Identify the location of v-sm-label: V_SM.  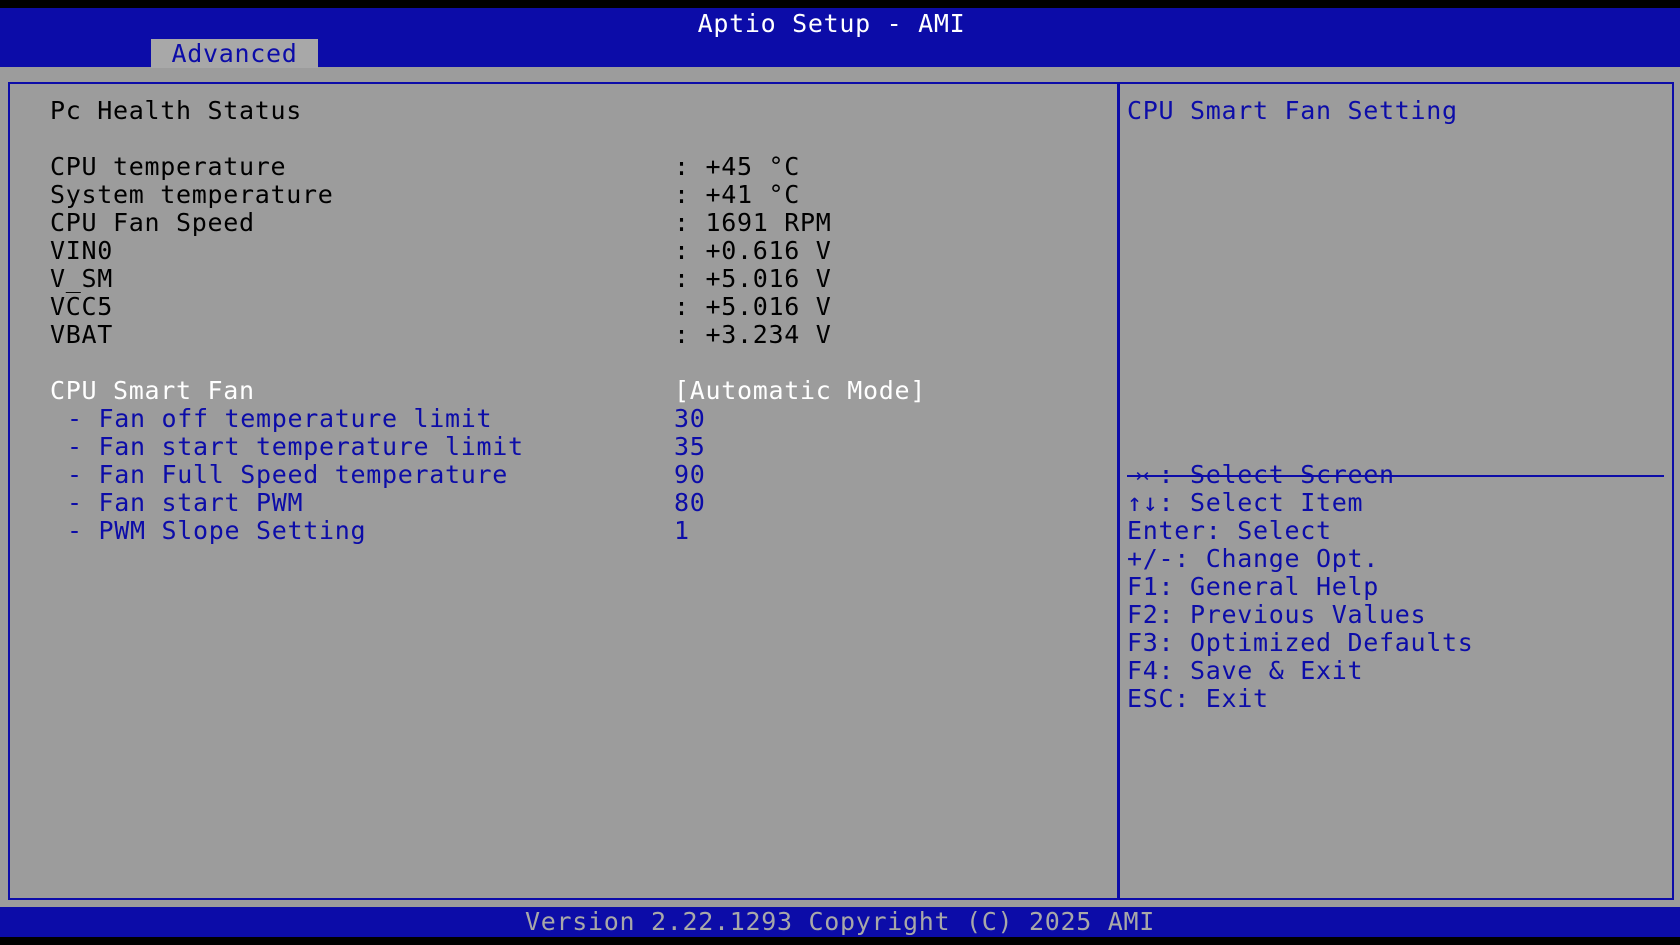
(82, 278).